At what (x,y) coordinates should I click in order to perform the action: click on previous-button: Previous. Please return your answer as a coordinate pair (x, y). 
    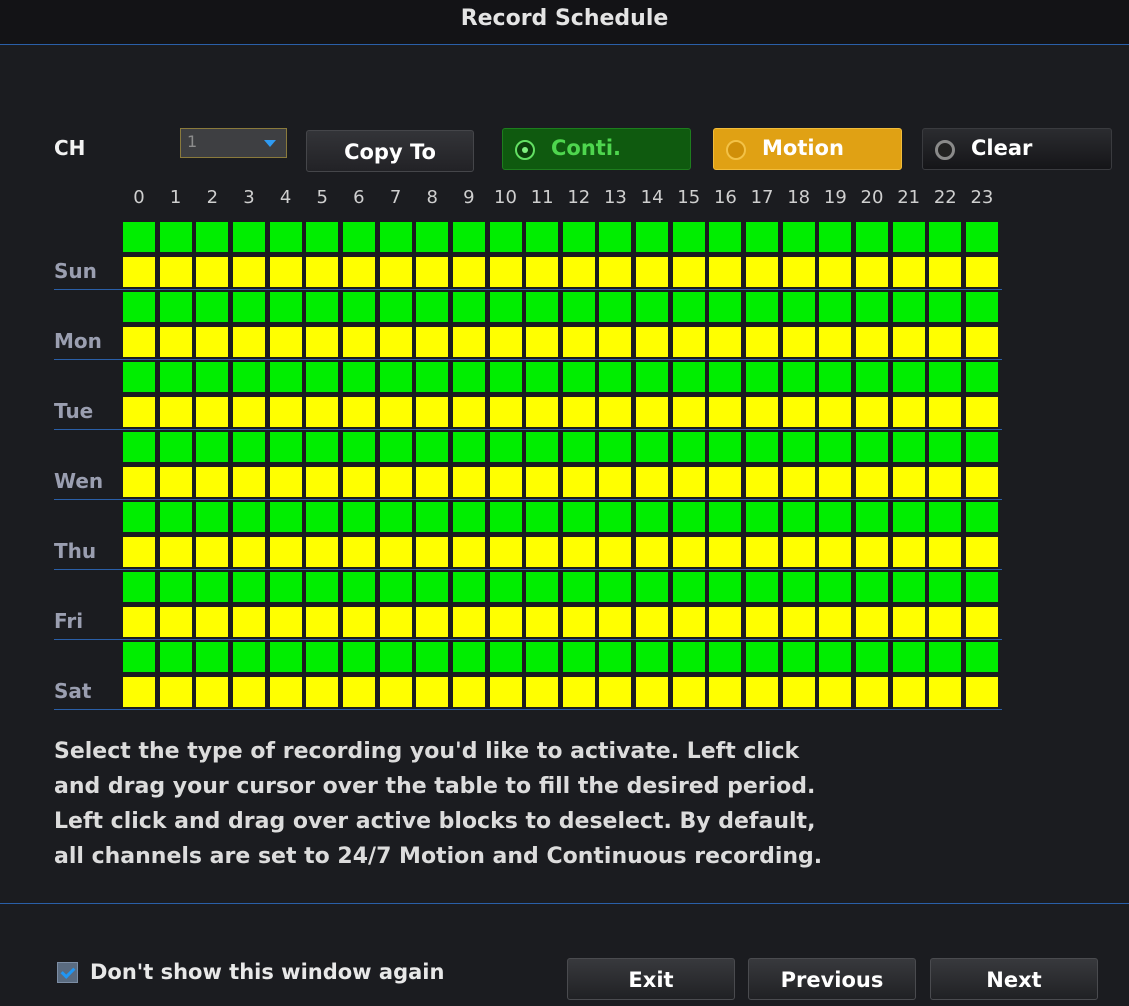
    Looking at the image, I should click on (832, 979).